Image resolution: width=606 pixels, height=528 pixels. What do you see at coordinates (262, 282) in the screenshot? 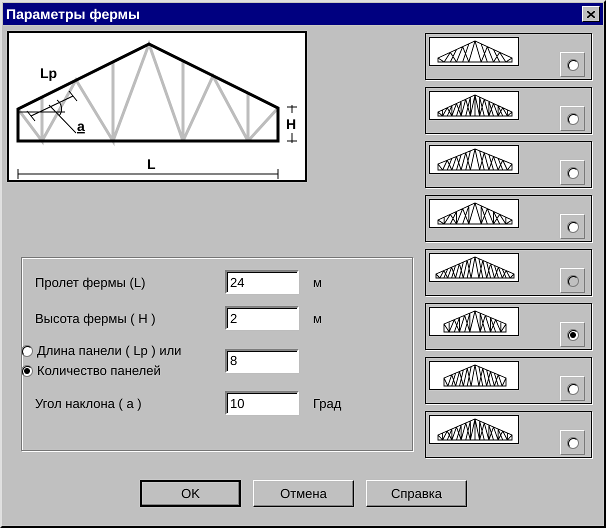
I see `input-field: 24` at bounding box center [262, 282].